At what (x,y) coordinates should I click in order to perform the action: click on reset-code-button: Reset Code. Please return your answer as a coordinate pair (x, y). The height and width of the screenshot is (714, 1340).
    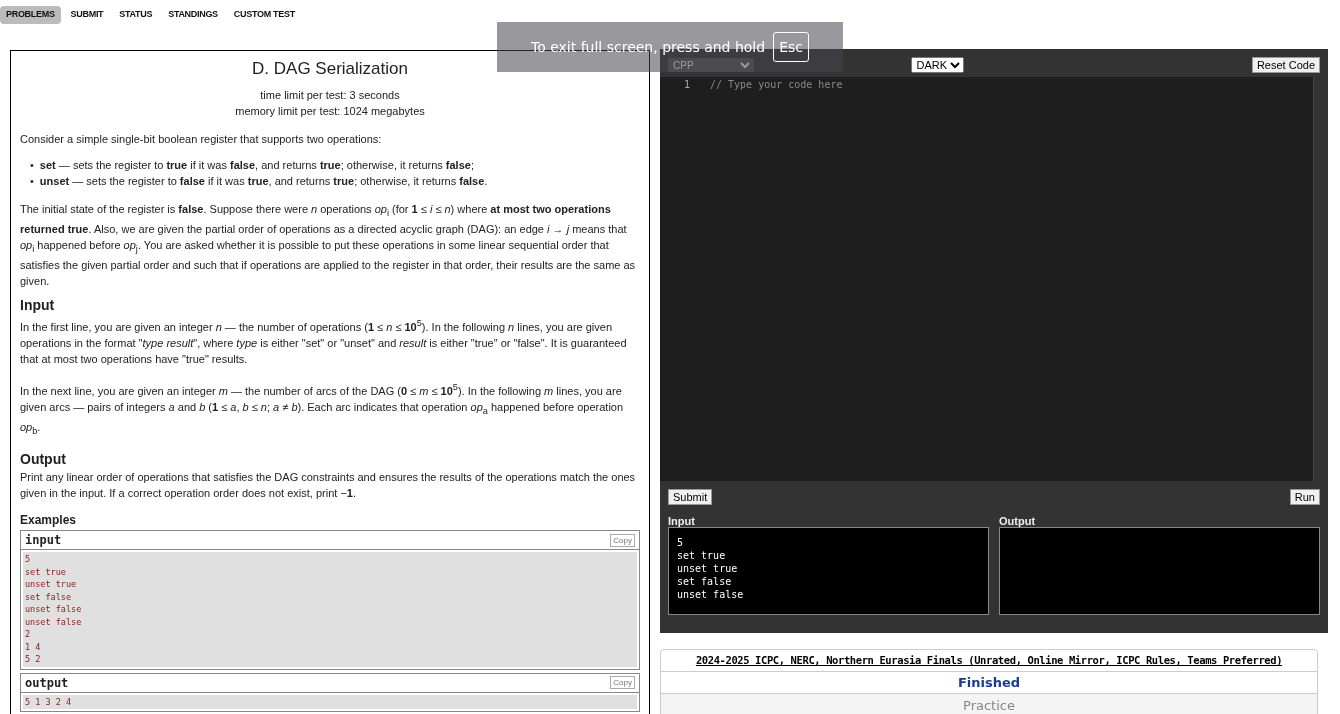
    Looking at the image, I should click on (1285, 65).